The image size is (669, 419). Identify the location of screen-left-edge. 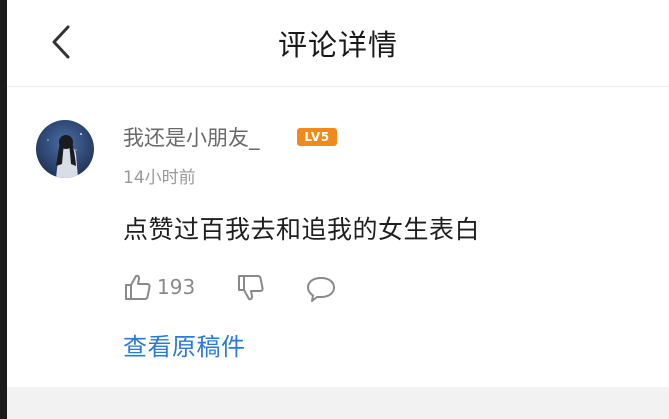
(3, 209).